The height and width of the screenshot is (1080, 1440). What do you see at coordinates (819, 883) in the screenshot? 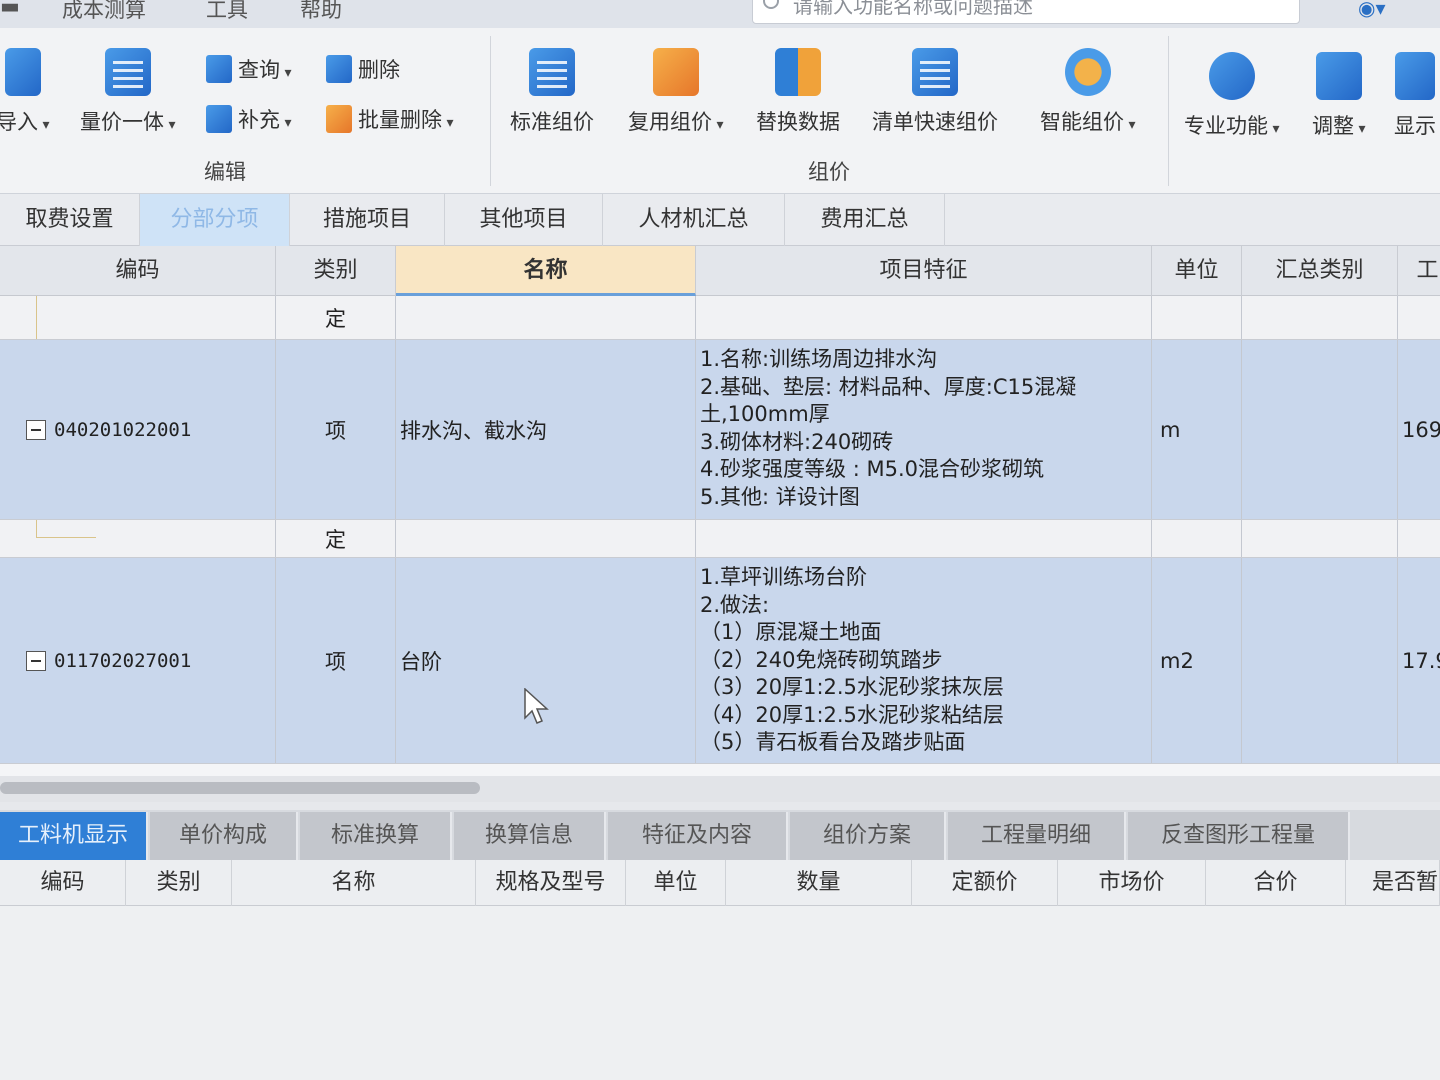
I see `detail-header-quantity: 数量` at bounding box center [819, 883].